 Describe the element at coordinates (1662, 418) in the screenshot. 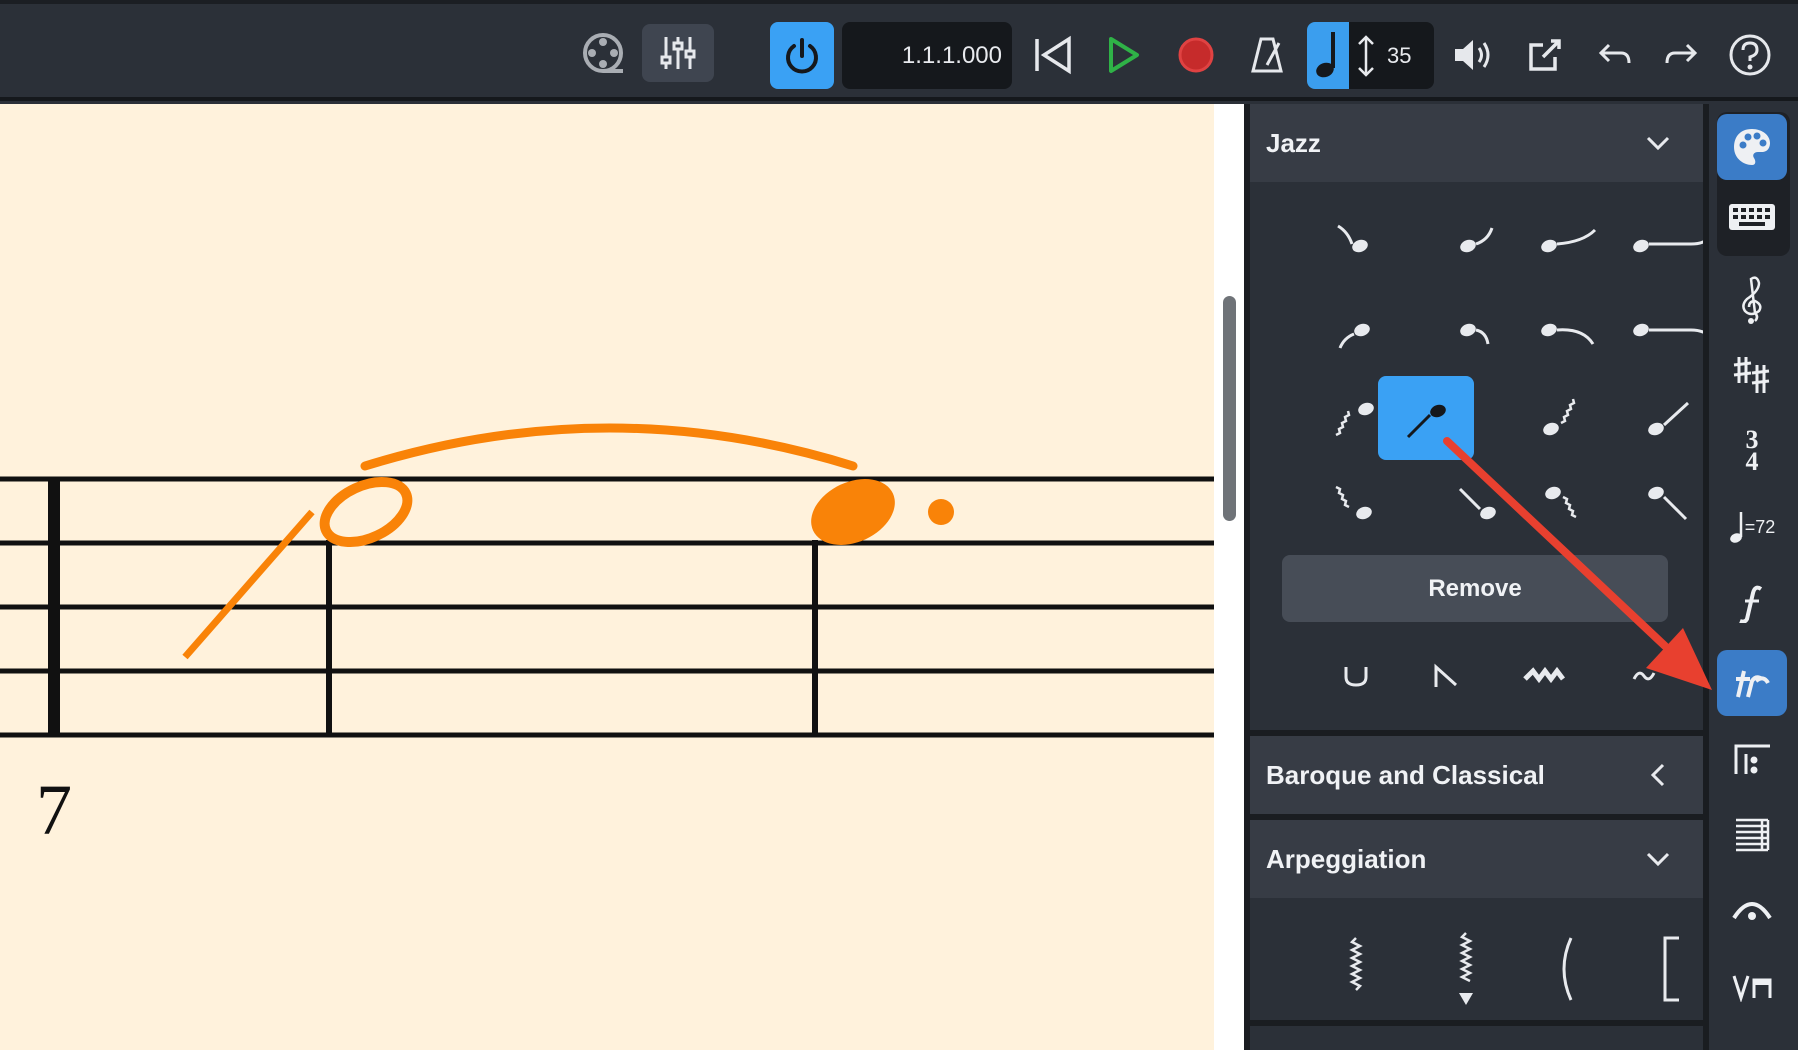

I see `slide-out-straight` at that location.